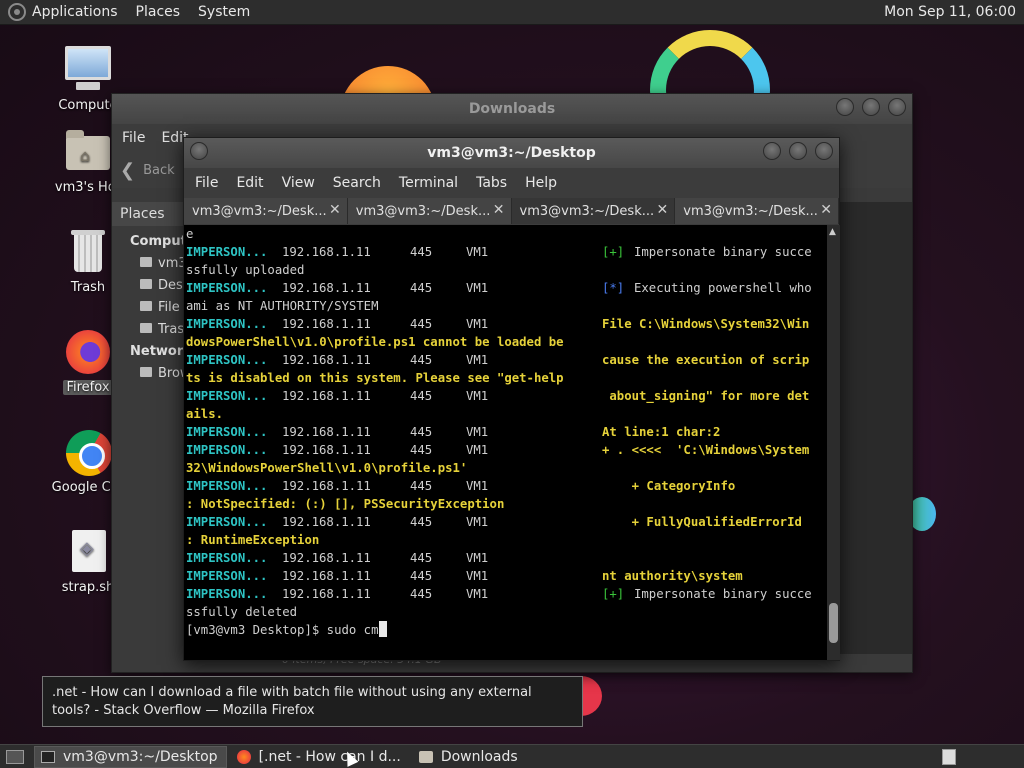 This screenshot has height=768, width=1024. I want to click on terminal-tab-3: vm3@vm3:~/Desk... ✕, so click(593, 211).